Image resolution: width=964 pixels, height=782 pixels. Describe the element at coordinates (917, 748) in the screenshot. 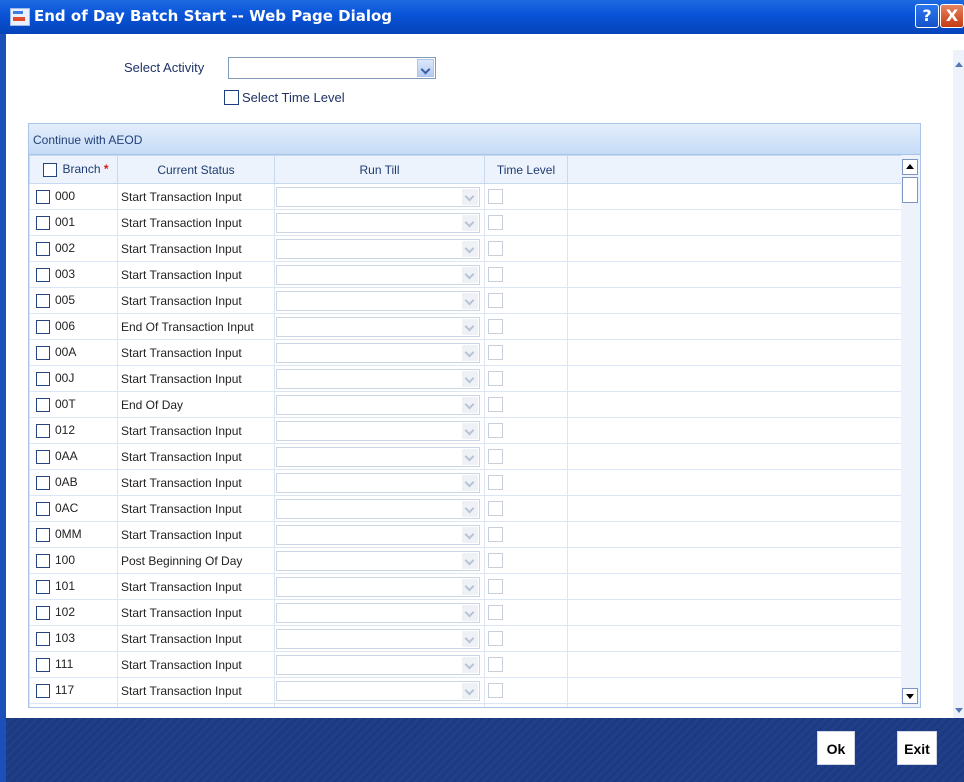

I see `exit-button: Exit` at that location.